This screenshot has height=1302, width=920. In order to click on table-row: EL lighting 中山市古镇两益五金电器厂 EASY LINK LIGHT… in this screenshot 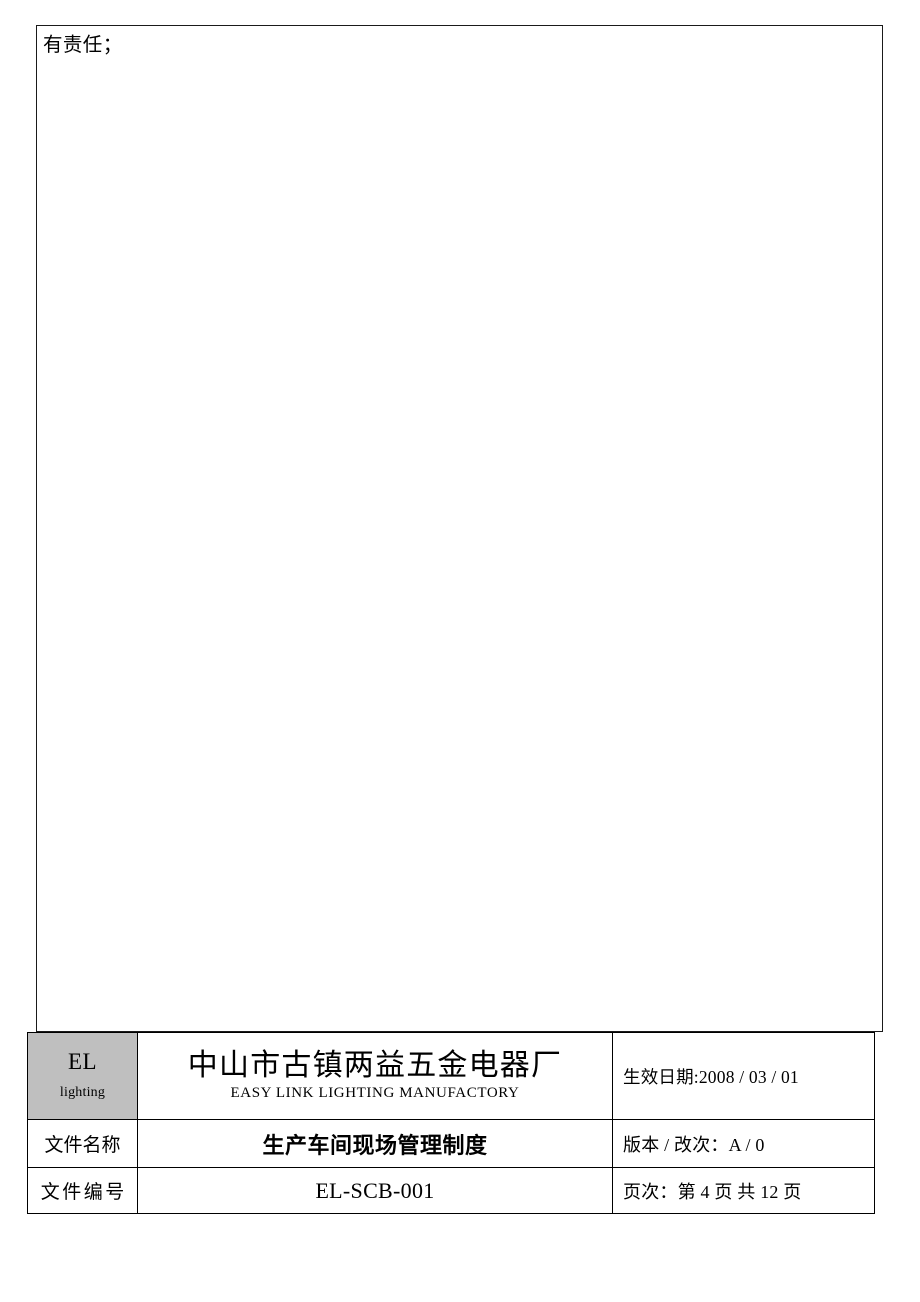, I will do `click(451, 1076)`.